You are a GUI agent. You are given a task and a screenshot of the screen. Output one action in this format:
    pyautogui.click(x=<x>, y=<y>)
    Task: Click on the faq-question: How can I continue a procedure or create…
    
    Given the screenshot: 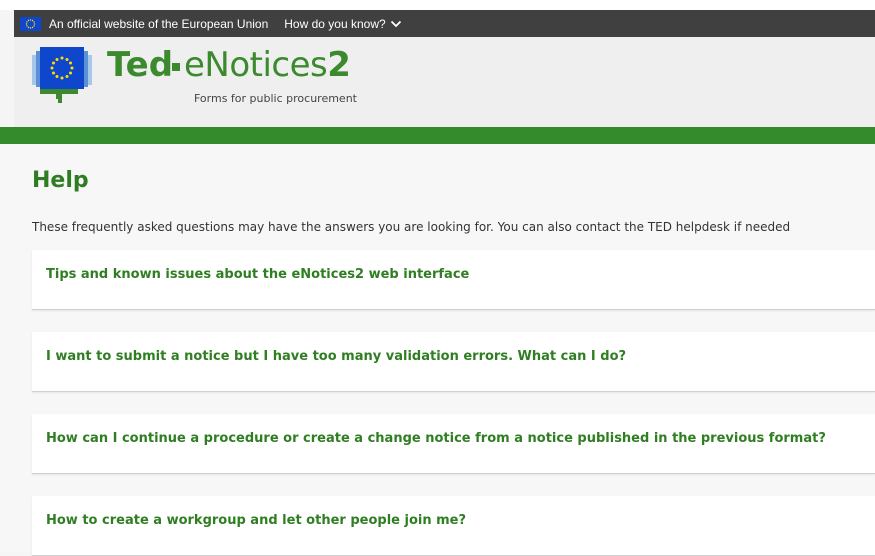 What is the action you would take?
    pyautogui.click(x=436, y=438)
    